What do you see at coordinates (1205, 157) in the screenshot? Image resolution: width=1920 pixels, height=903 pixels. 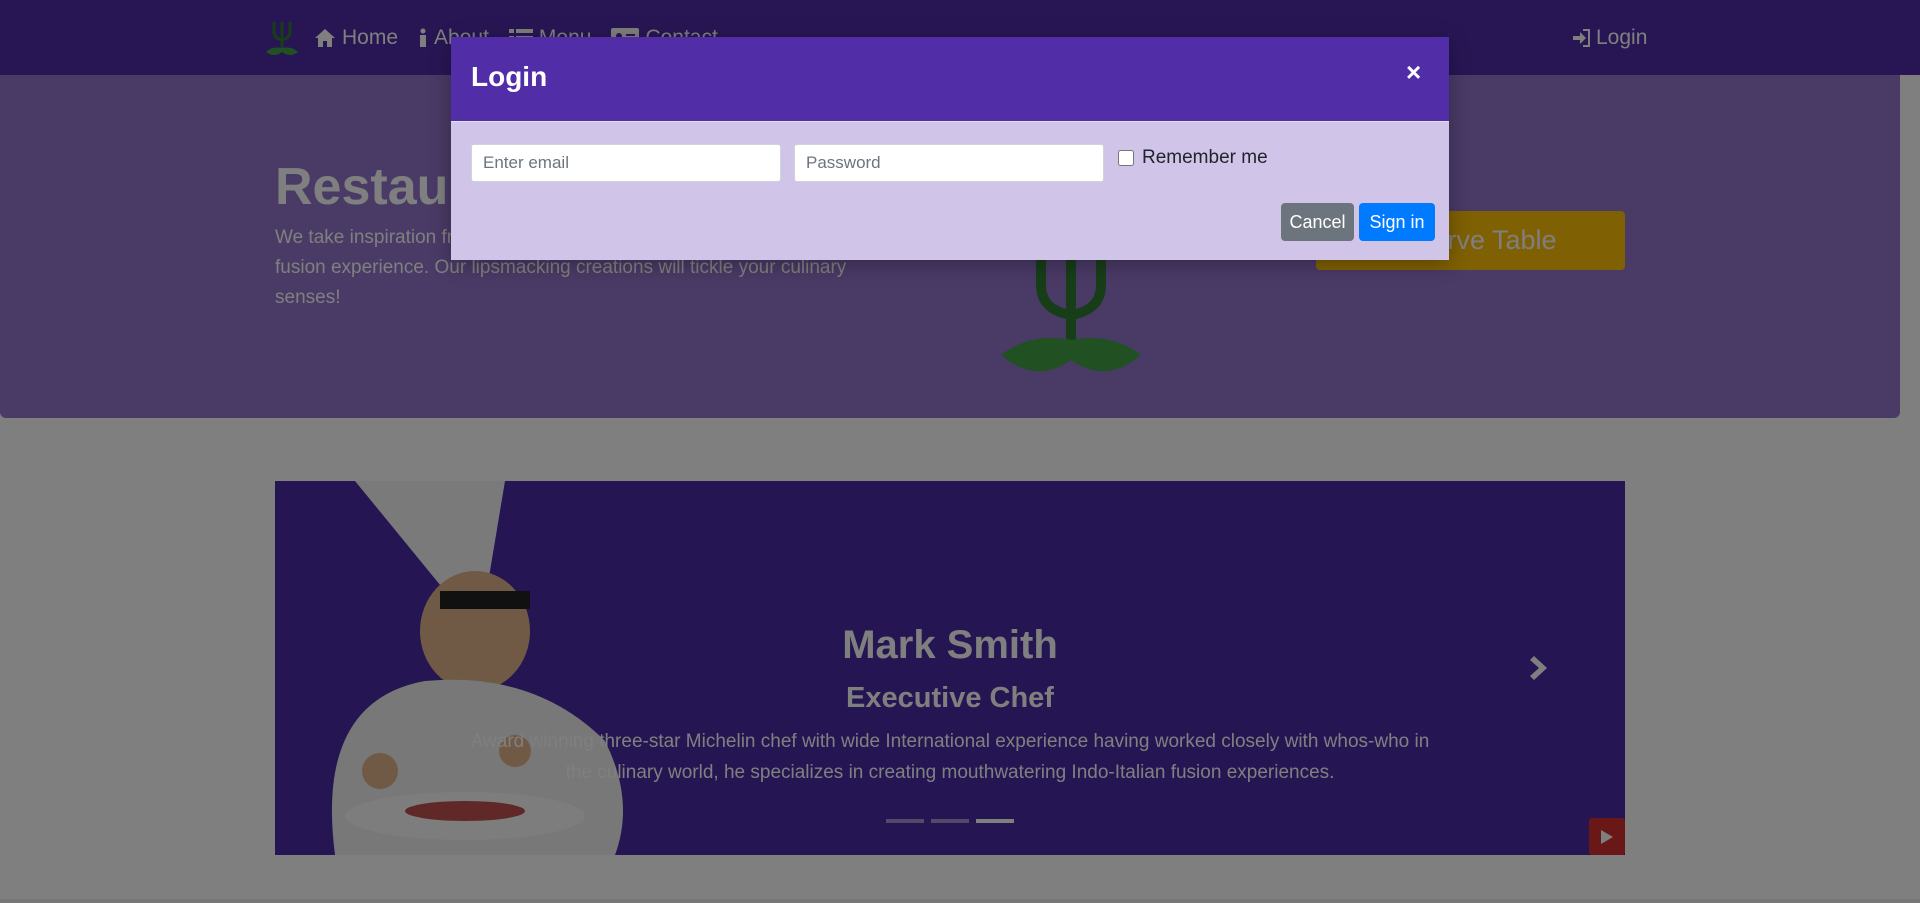 I see `remember-me-label: Remember me` at bounding box center [1205, 157].